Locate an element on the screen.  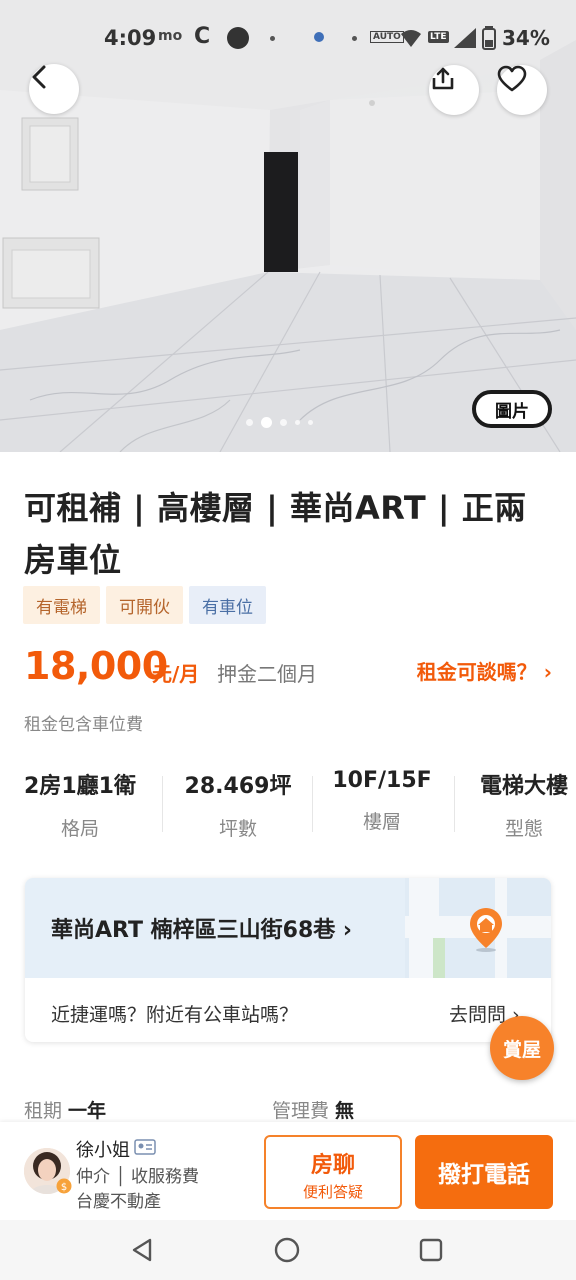
id-card-icon is located at coordinates (145, 1147).